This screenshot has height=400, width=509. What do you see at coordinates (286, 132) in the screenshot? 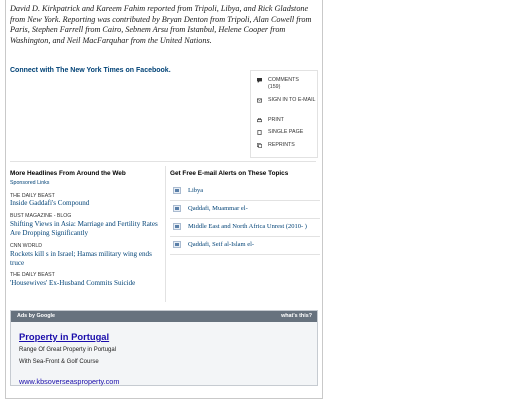
I see `single-page-label: SINGLE PAGE` at bounding box center [286, 132].